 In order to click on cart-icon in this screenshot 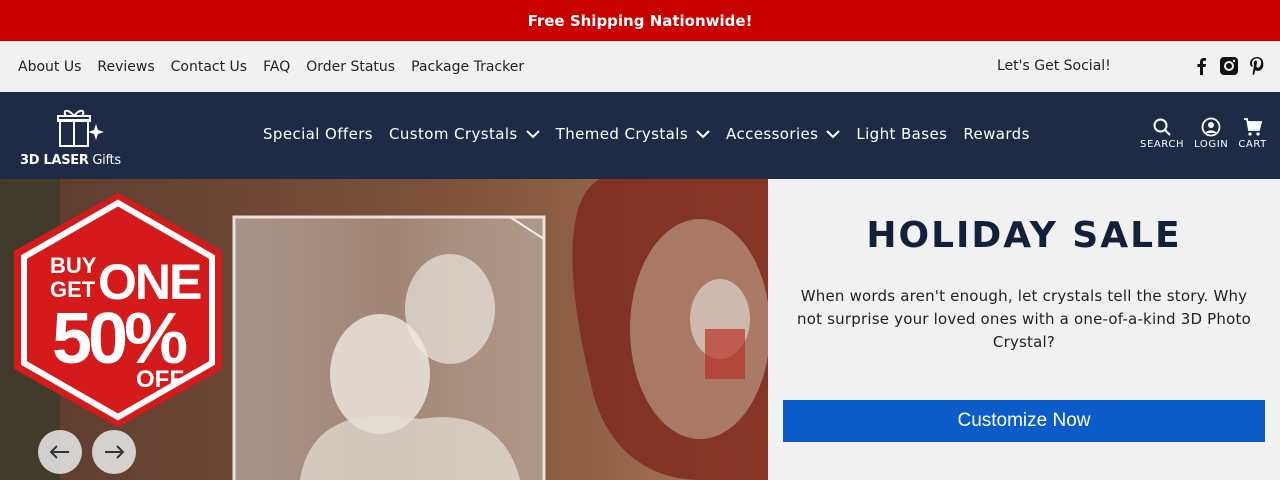, I will do `click(1252, 127)`.